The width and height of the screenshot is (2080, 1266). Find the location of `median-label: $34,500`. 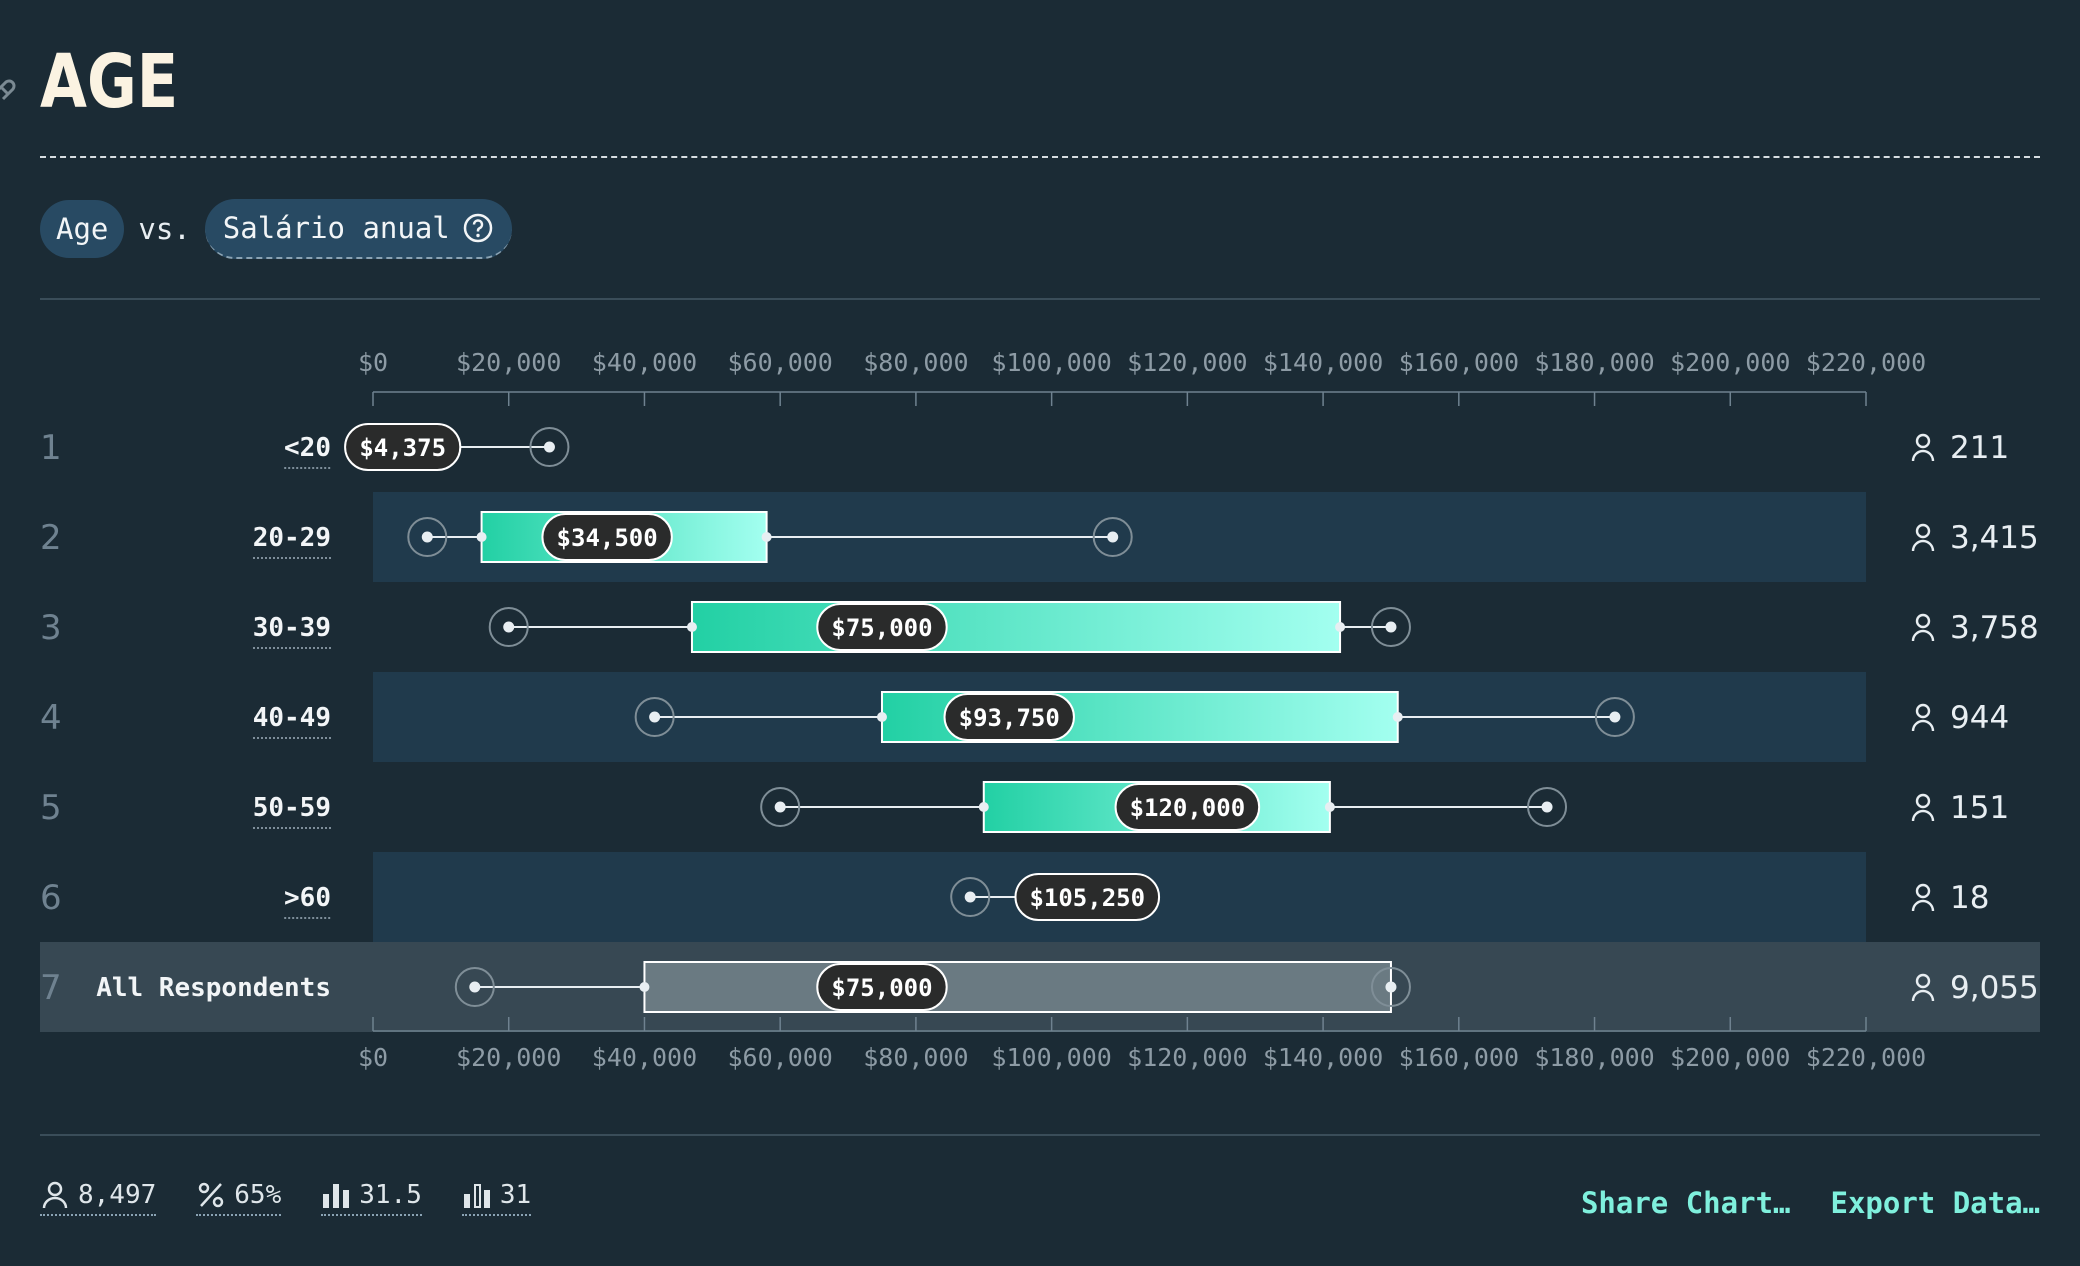

median-label: $34,500 is located at coordinates (607, 538).